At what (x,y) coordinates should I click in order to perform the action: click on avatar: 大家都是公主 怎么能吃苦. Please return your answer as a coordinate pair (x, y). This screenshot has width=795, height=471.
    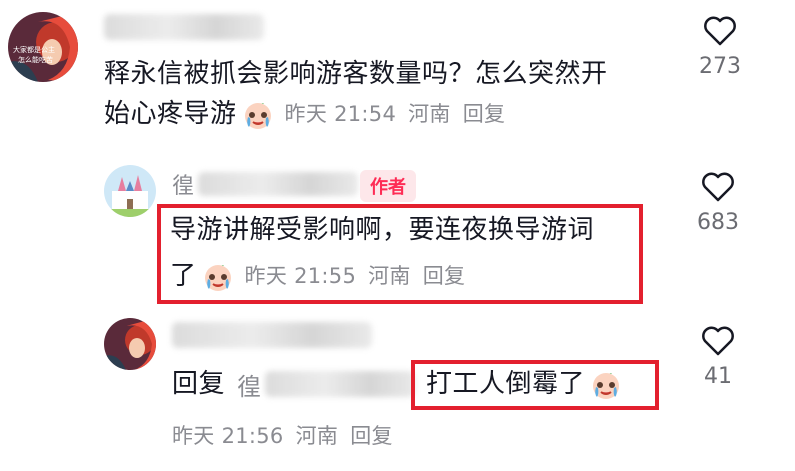
    Looking at the image, I should click on (43, 47).